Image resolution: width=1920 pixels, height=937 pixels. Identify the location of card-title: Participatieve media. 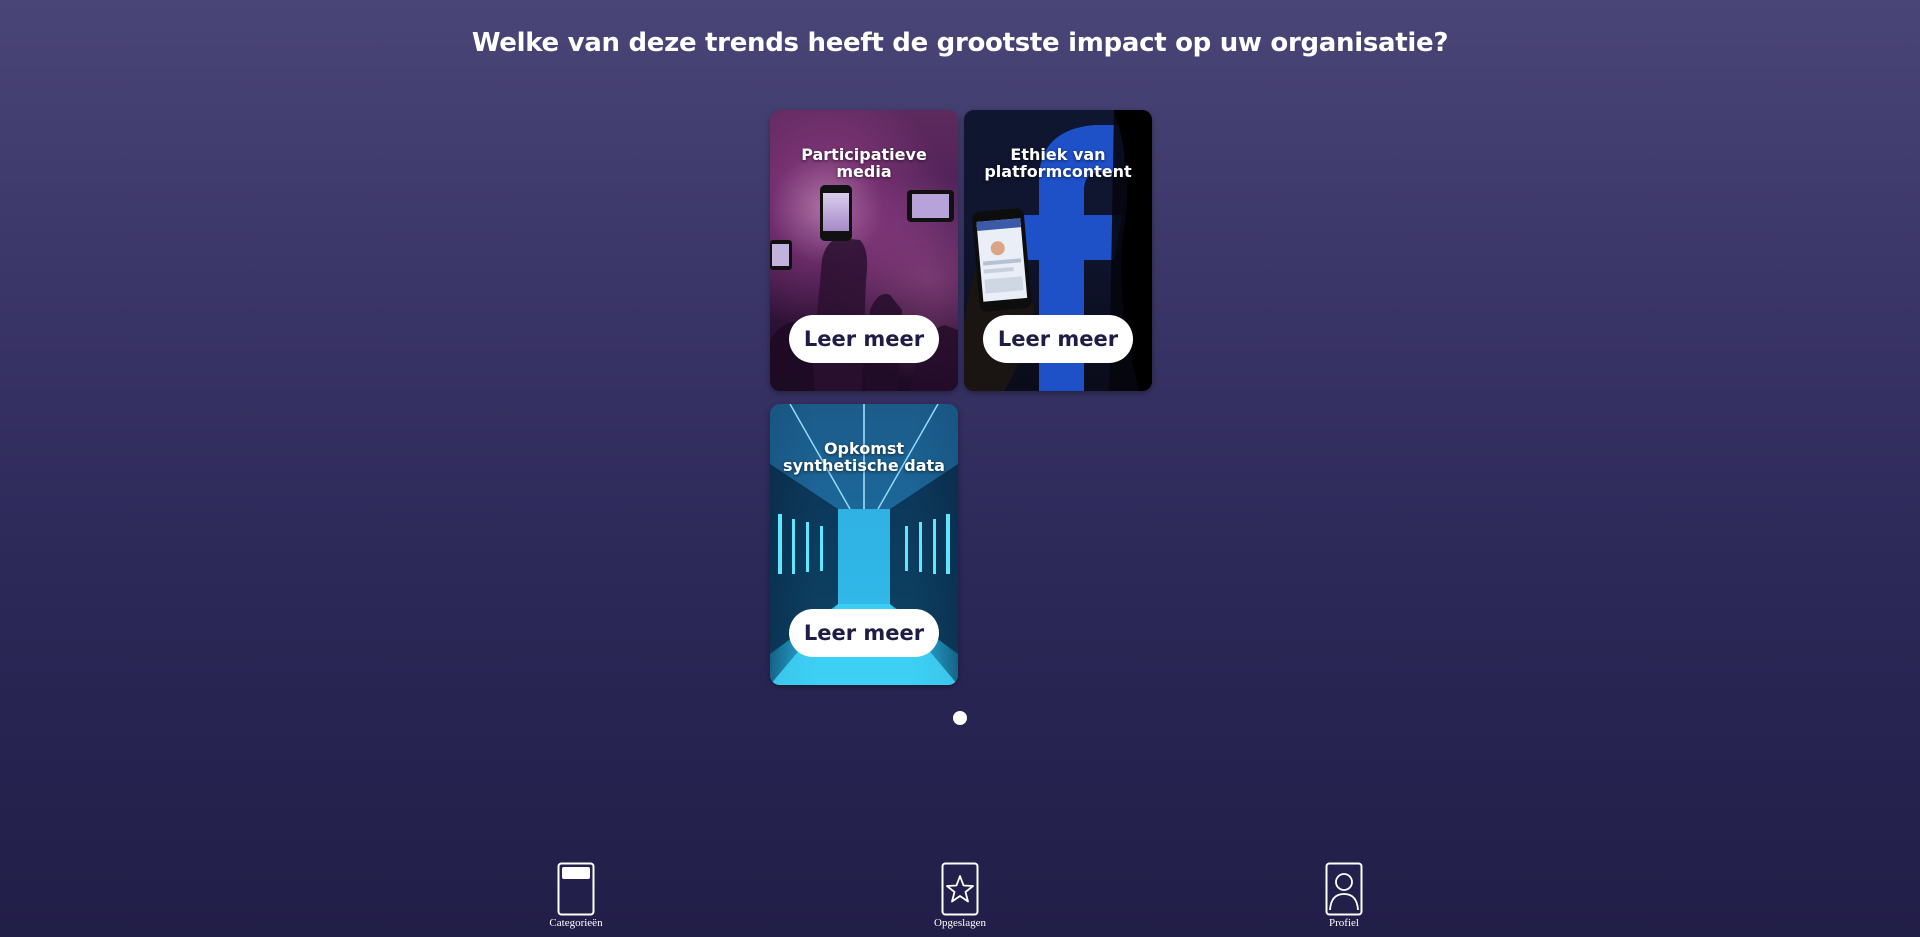
(864, 163).